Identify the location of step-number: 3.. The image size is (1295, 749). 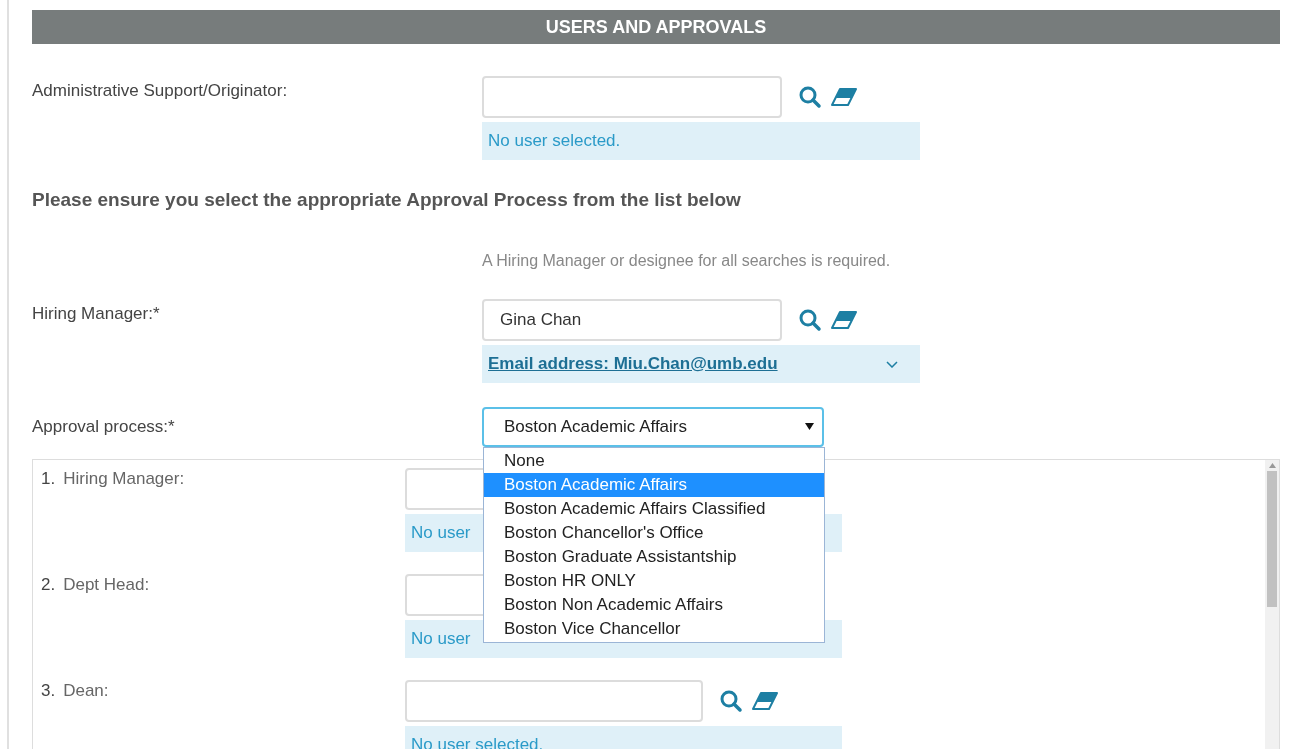
(48, 690).